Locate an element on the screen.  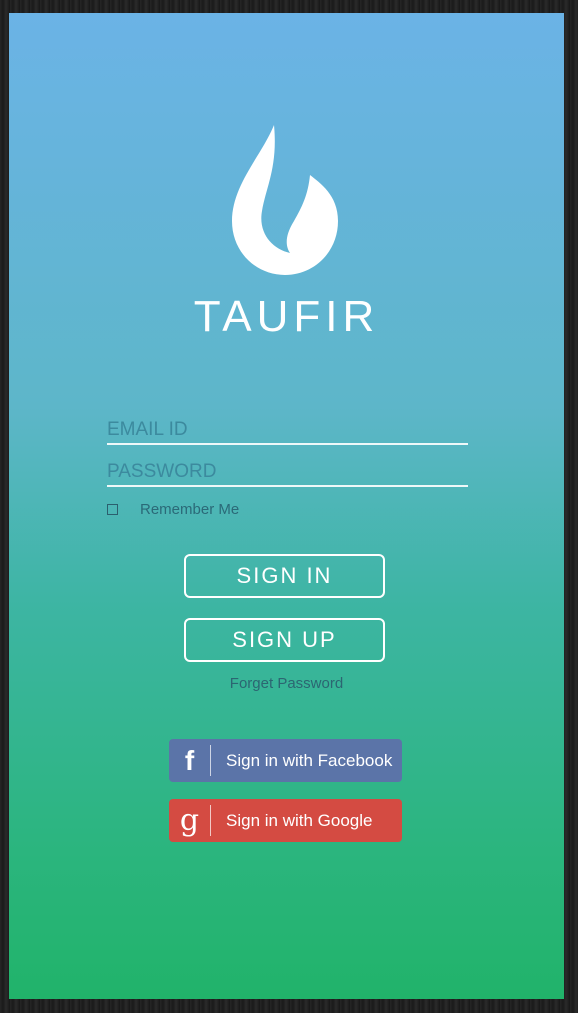
password-placeholder: PASSWORD is located at coordinates (162, 471).